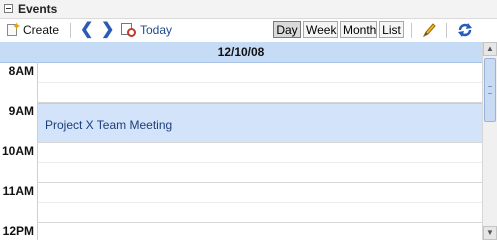 The width and height of the screenshot is (497, 240). I want to click on scrollbar-thumb, so click(490, 90).